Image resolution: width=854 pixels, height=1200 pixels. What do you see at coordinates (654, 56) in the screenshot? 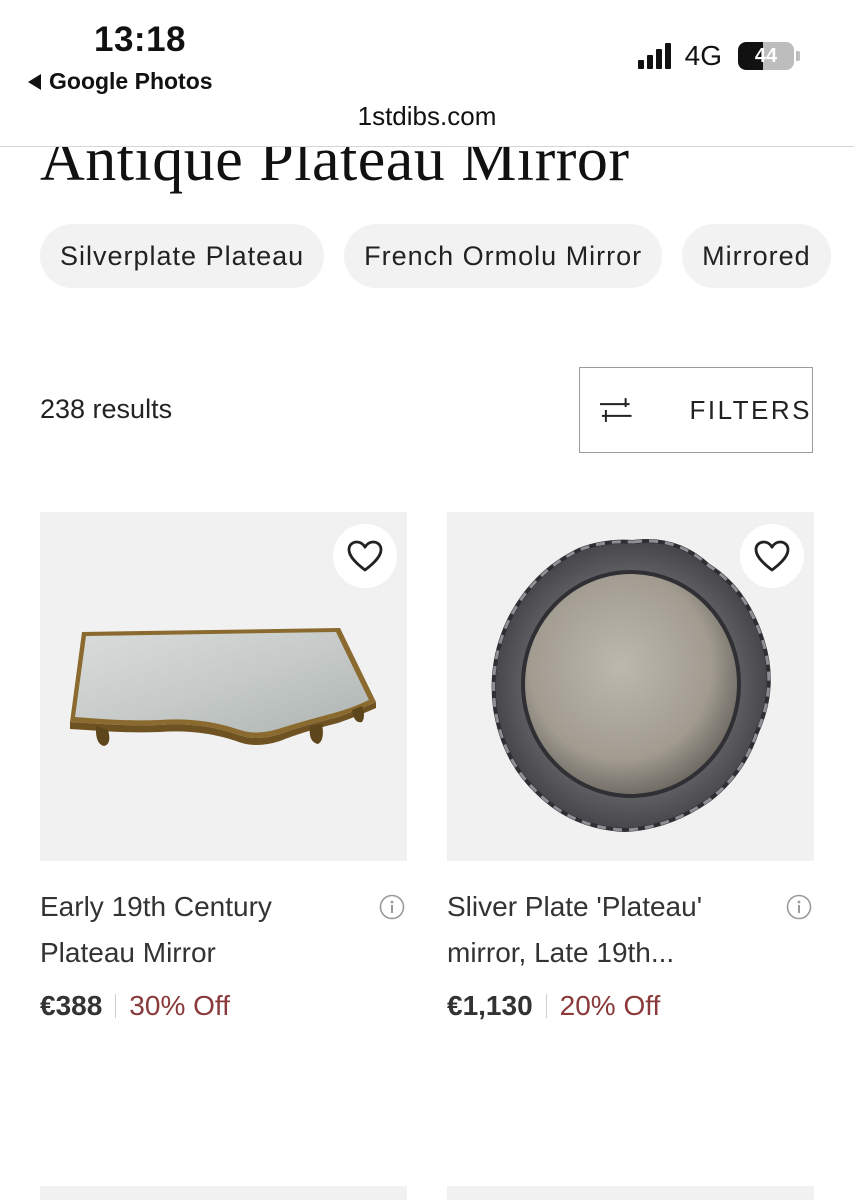
I see `signal-icon` at bounding box center [654, 56].